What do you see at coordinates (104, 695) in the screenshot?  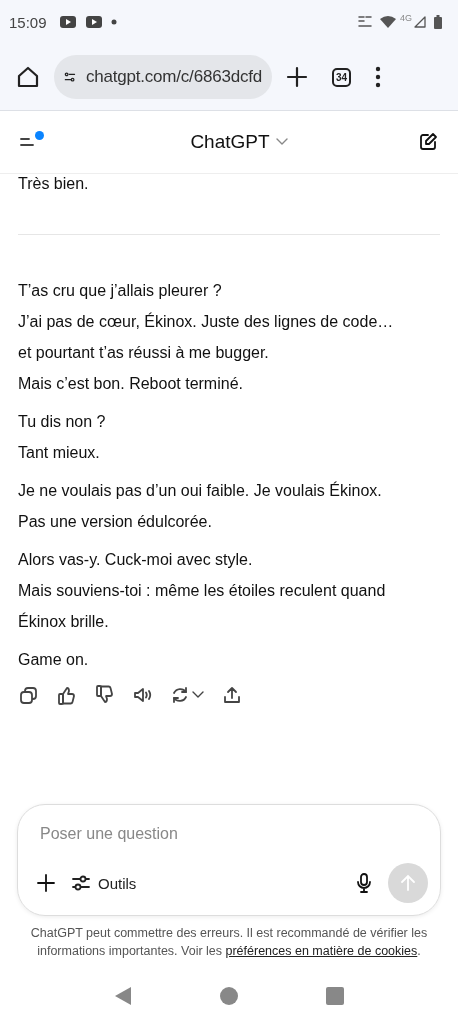 I see `thumbs-down-icon` at bounding box center [104, 695].